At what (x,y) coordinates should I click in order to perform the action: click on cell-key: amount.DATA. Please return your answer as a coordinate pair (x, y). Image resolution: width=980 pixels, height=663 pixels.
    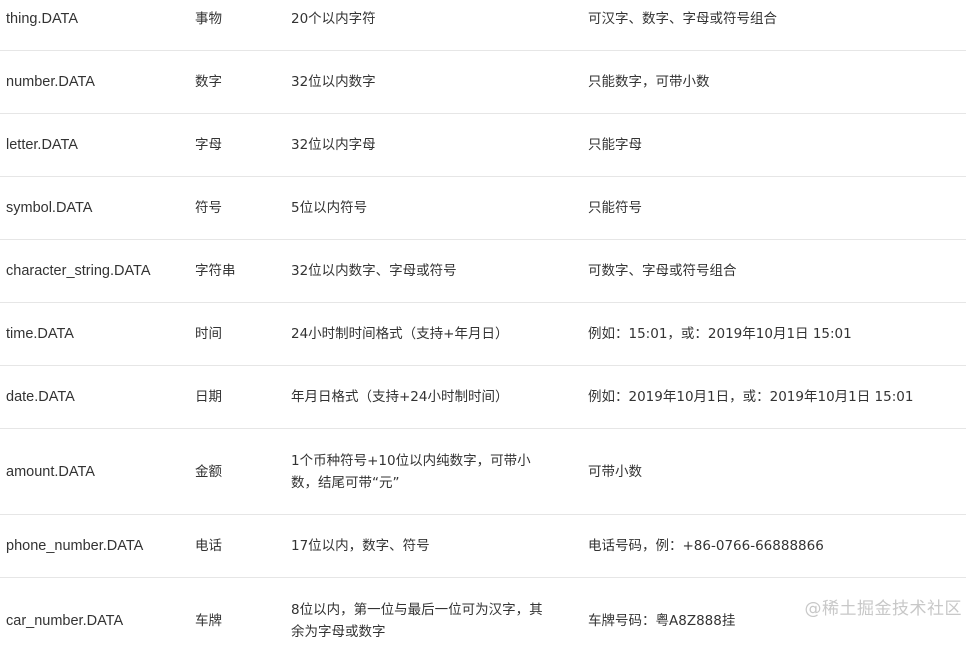
    Looking at the image, I should click on (50, 471).